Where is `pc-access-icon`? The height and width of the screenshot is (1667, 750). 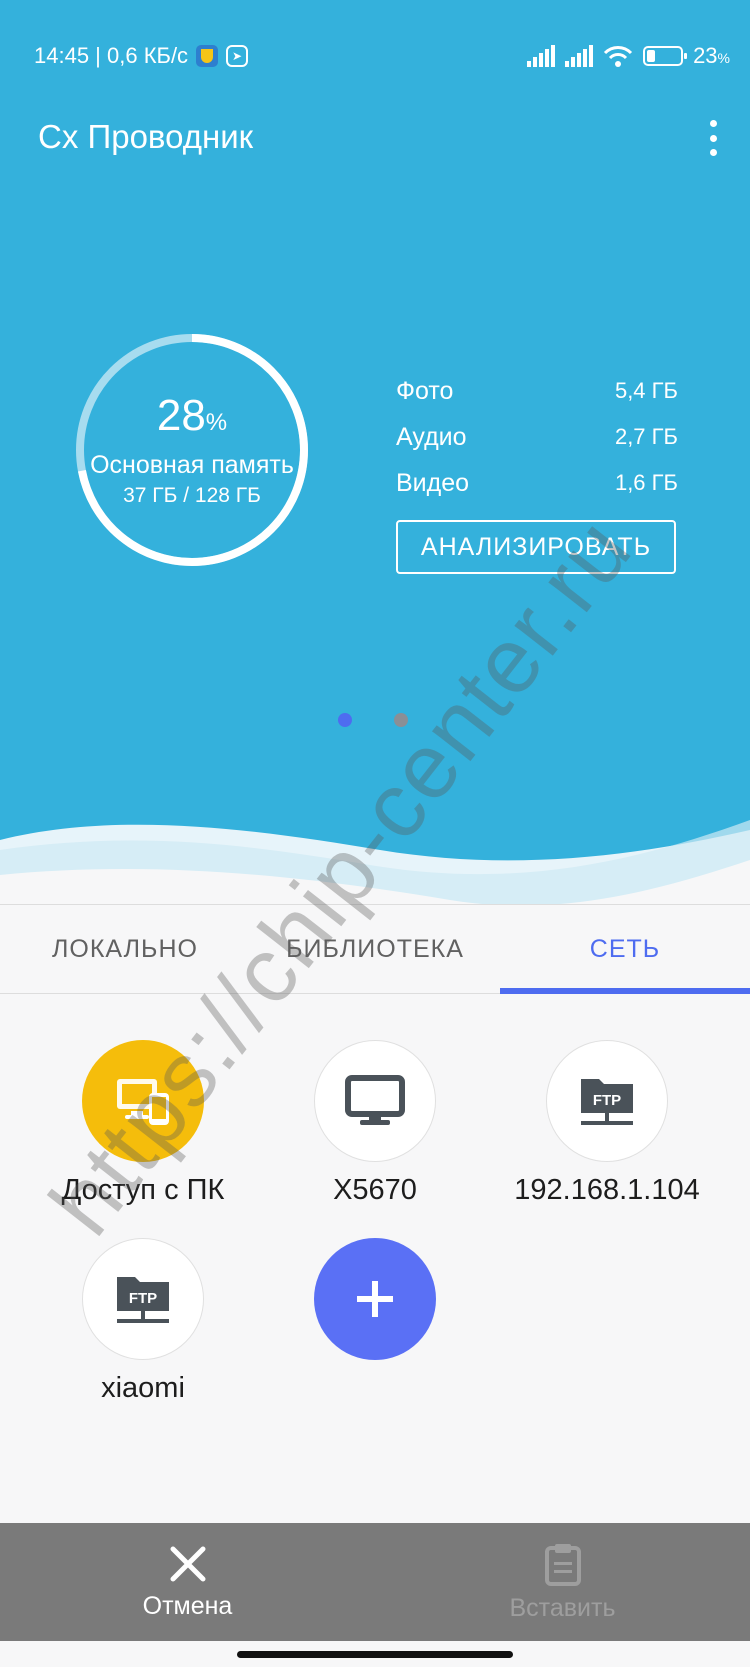 pc-access-icon is located at coordinates (143, 1101).